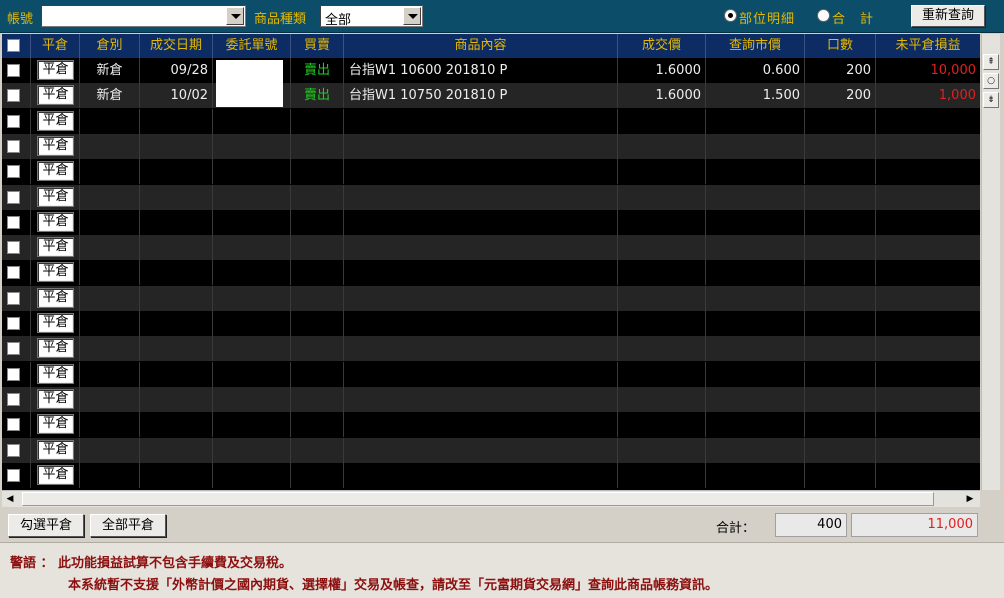 This screenshot has width=1004, height=598. Describe the element at coordinates (10, 499) in the screenshot. I see `arrow-left-icon: ◀` at that location.